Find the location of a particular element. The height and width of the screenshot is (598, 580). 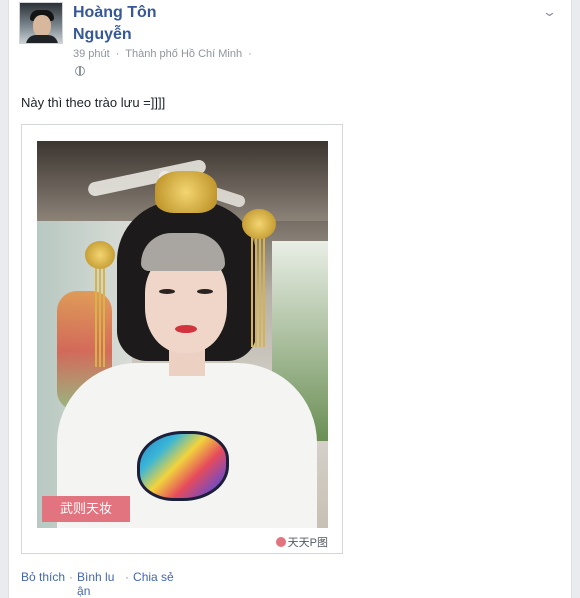

photo-bangs is located at coordinates (183, 252).